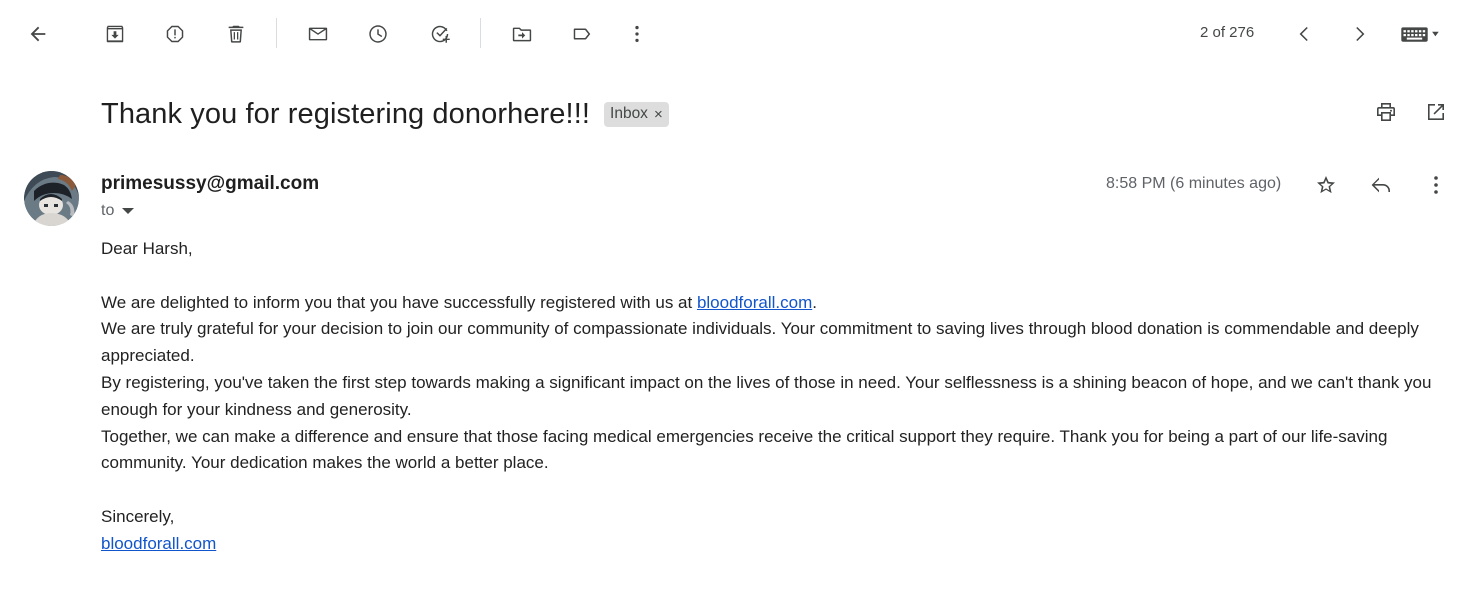  What do you see at coordinates (318, 34) in the screenshot?
I see `mark-unread-icon` at bounding box center [318, 34].